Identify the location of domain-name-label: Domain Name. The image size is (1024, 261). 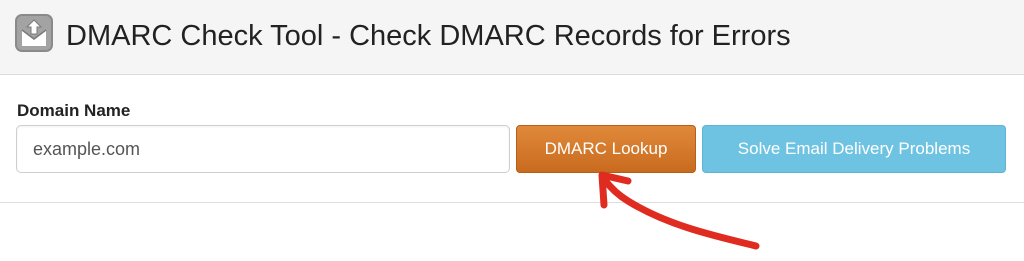
(74, 110).